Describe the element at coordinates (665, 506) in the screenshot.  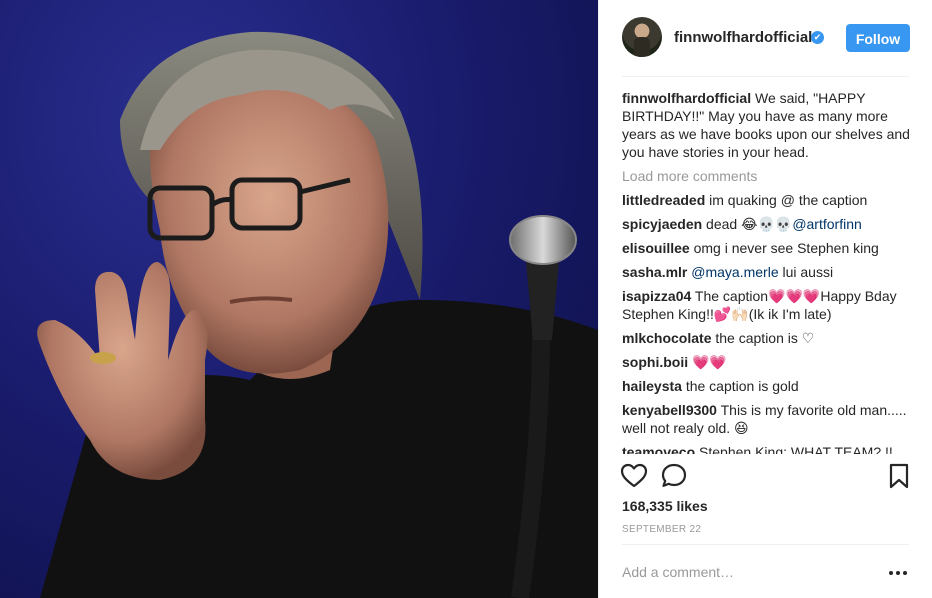
I see `likes-count: 168,335 likes` at that location.